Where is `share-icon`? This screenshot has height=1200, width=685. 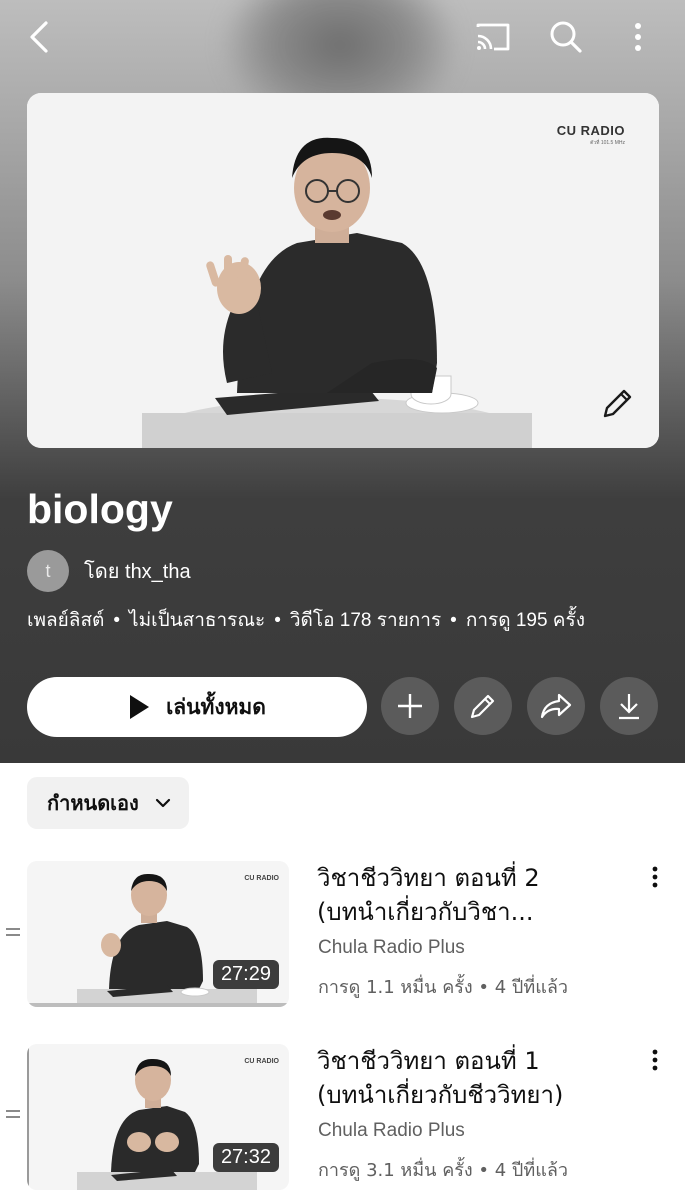 share-icon is located at coordinates (556, 706).